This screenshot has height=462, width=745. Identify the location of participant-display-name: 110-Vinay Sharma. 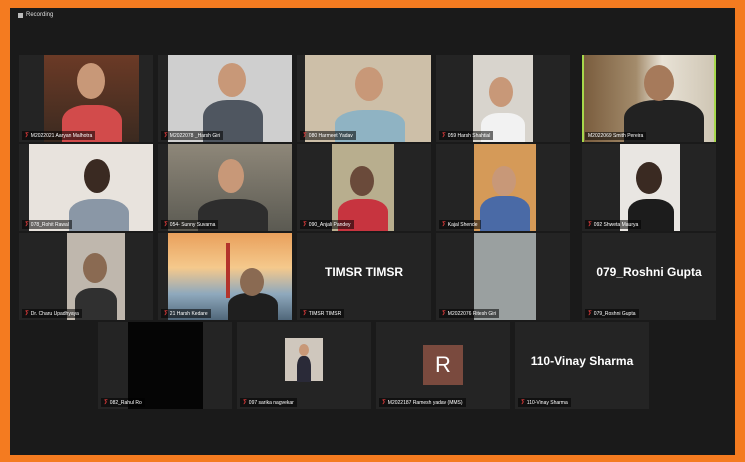
(582, 361).